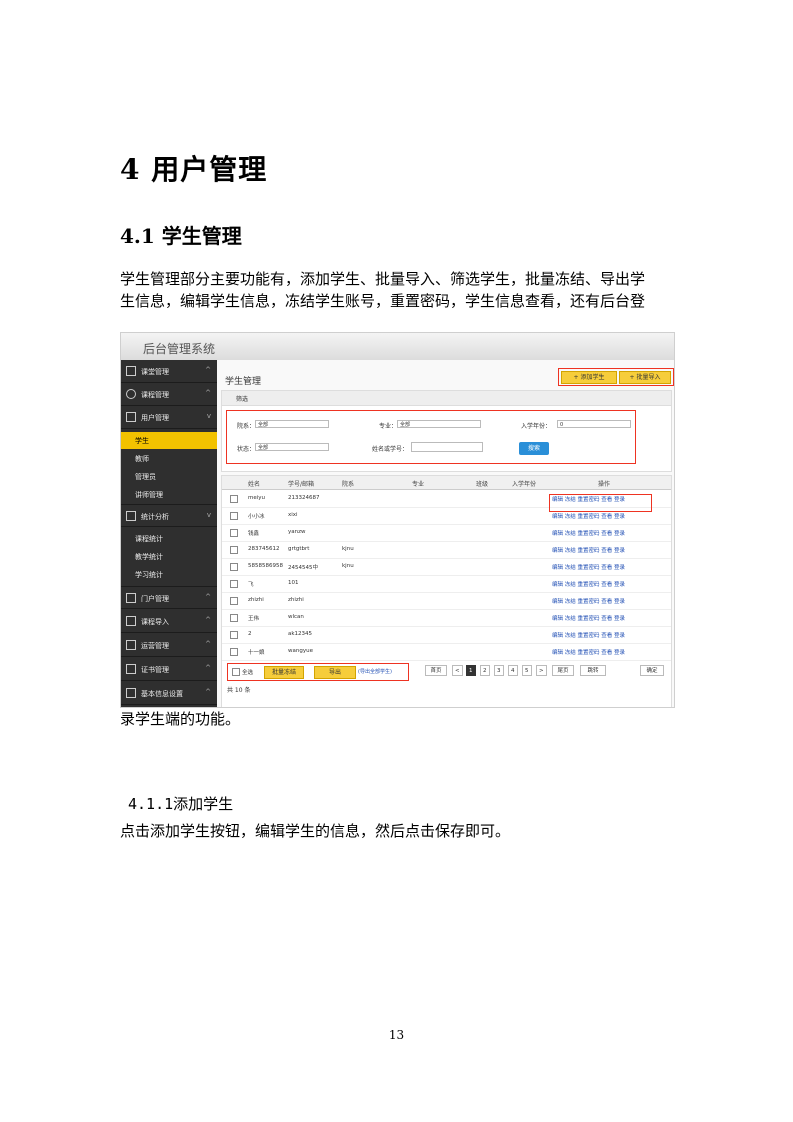 The height and width of the screenshot is (1122, 793). I want to click on page-2: 2, so click(485, 670).